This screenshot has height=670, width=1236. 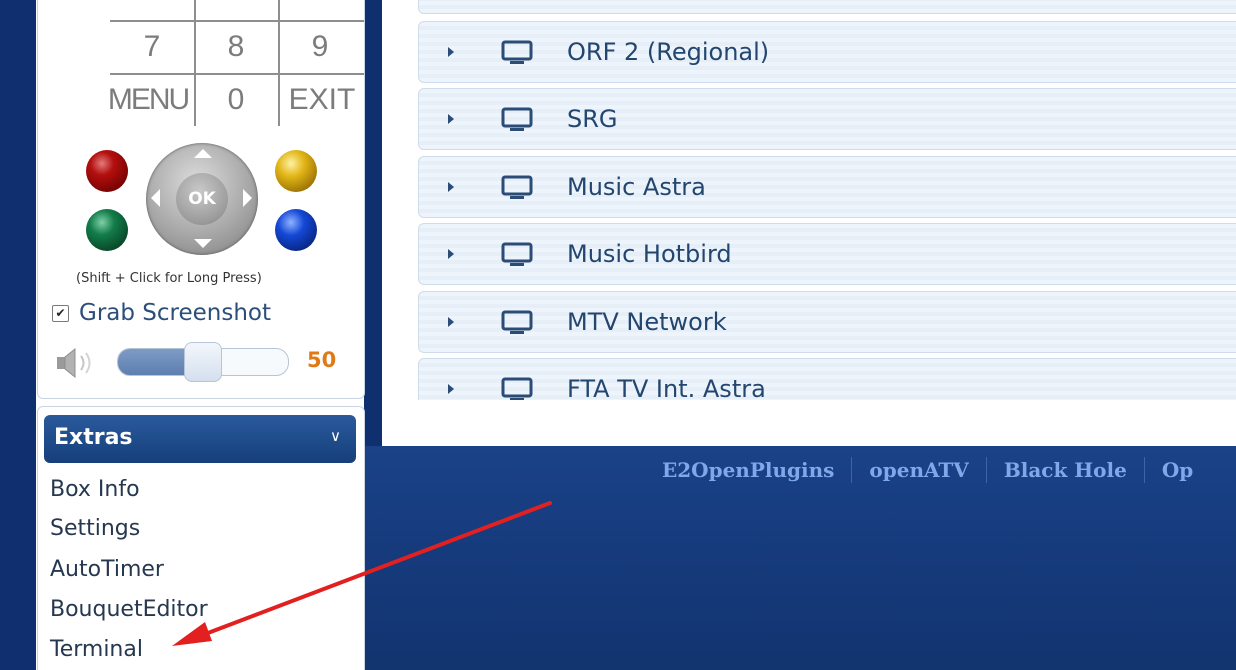 I want to click on channel-row: FTA TV Int. Astra, so click(x=827, y=379).